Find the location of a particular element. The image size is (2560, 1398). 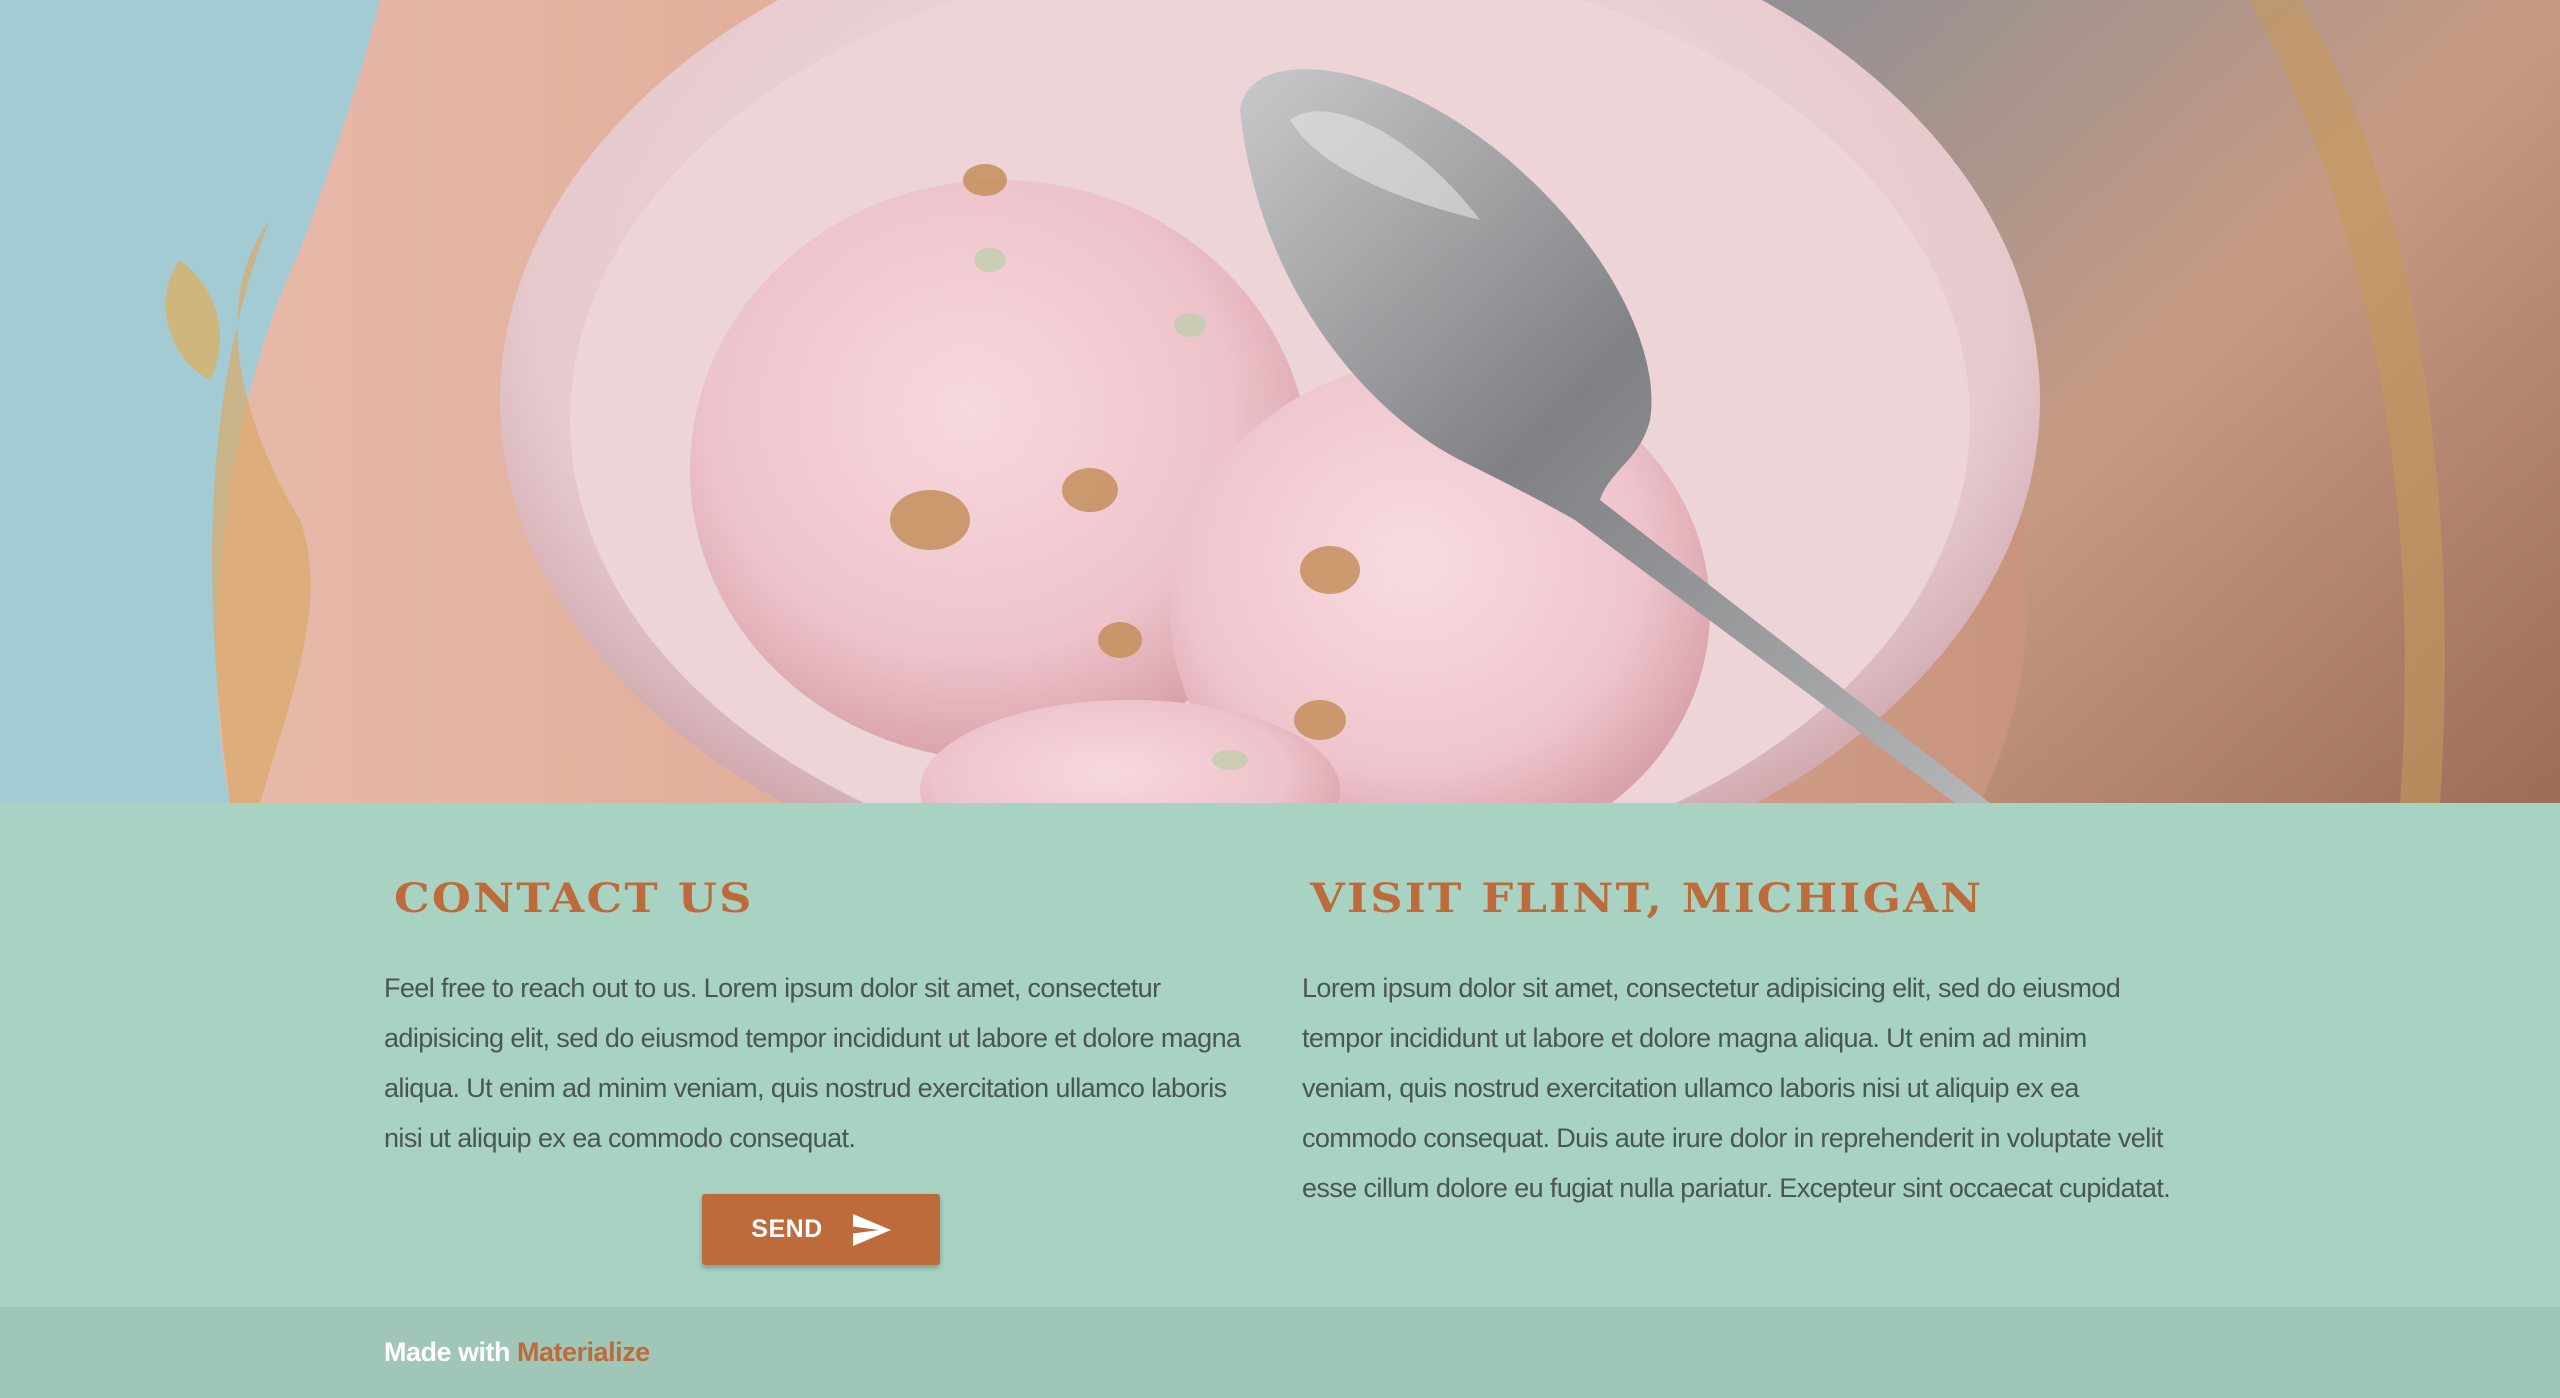

footer-credit: Made with Materialize is located at coordinates (517, 1352).